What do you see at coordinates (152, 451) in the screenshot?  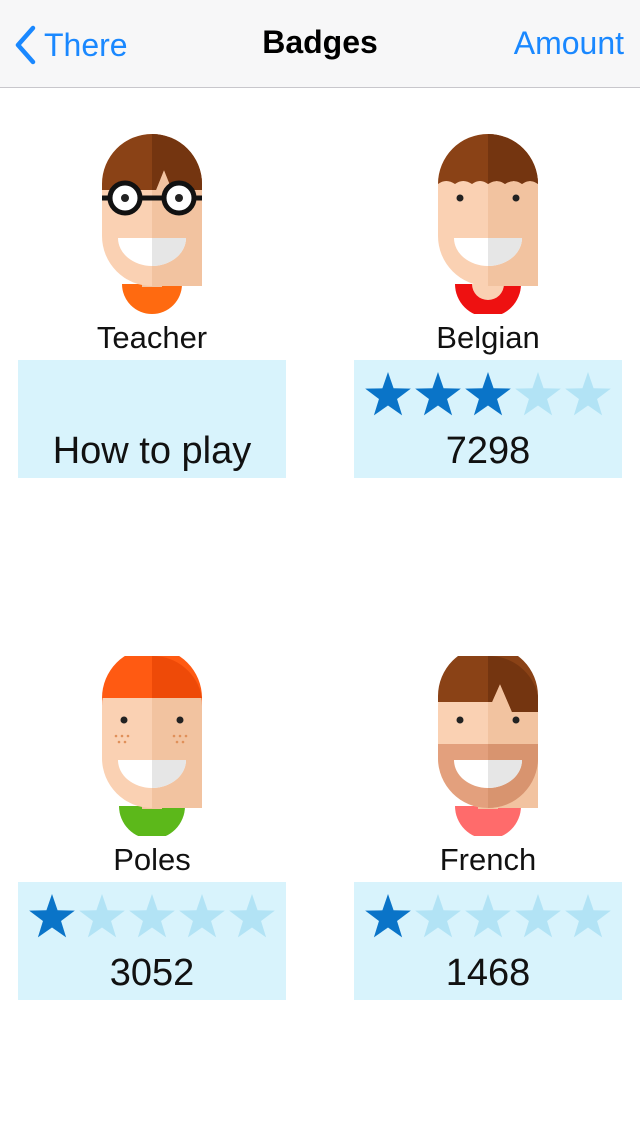 I see `how-to-play-label: How to play` at bounding box center [152, 451].